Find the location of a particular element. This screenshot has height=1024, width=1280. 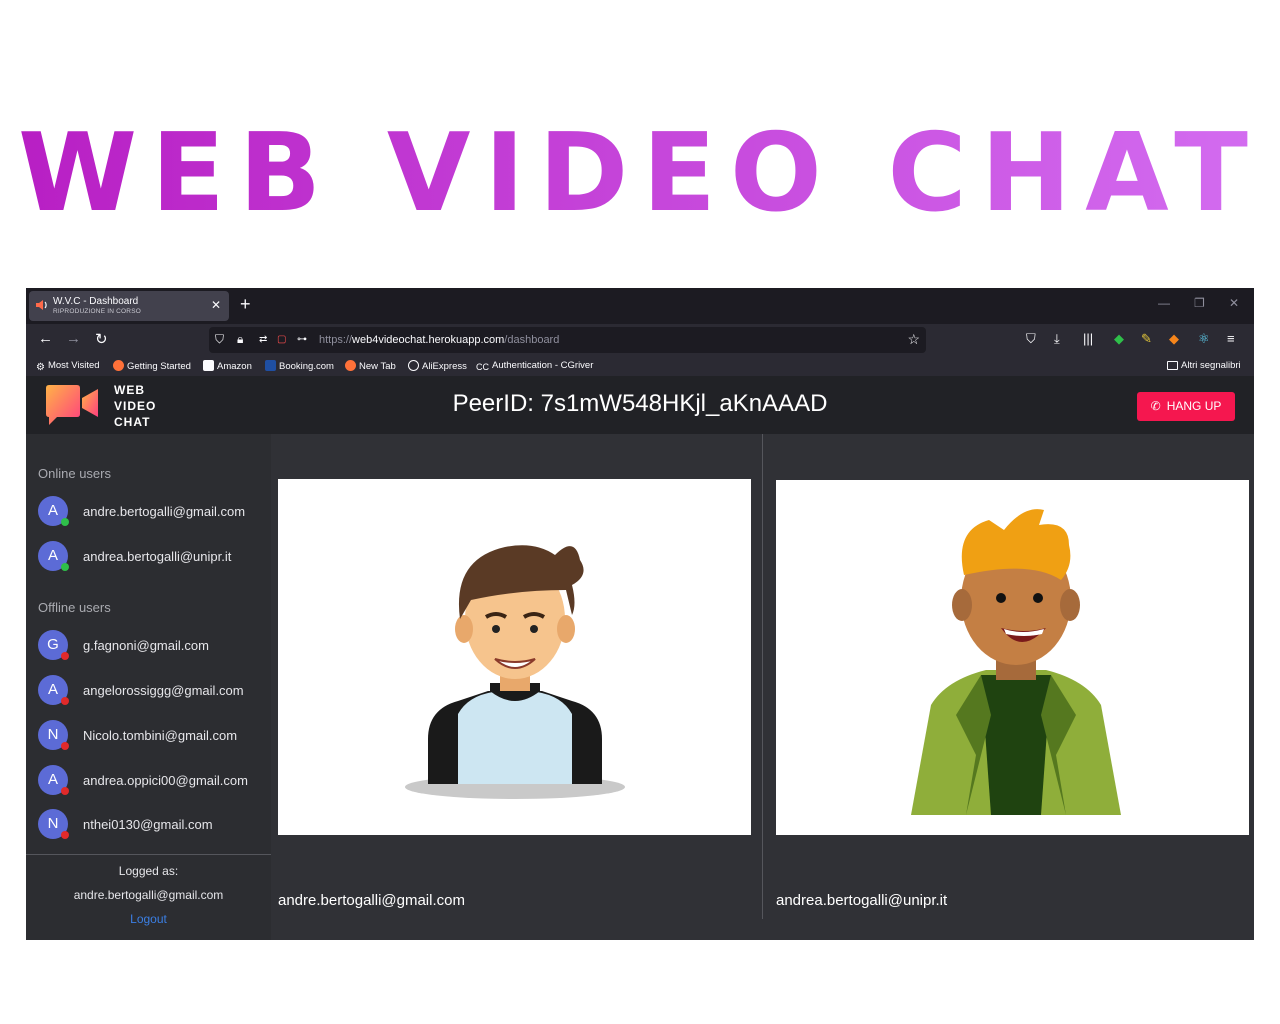

folder-icon is located at coordinates (1172, 365).